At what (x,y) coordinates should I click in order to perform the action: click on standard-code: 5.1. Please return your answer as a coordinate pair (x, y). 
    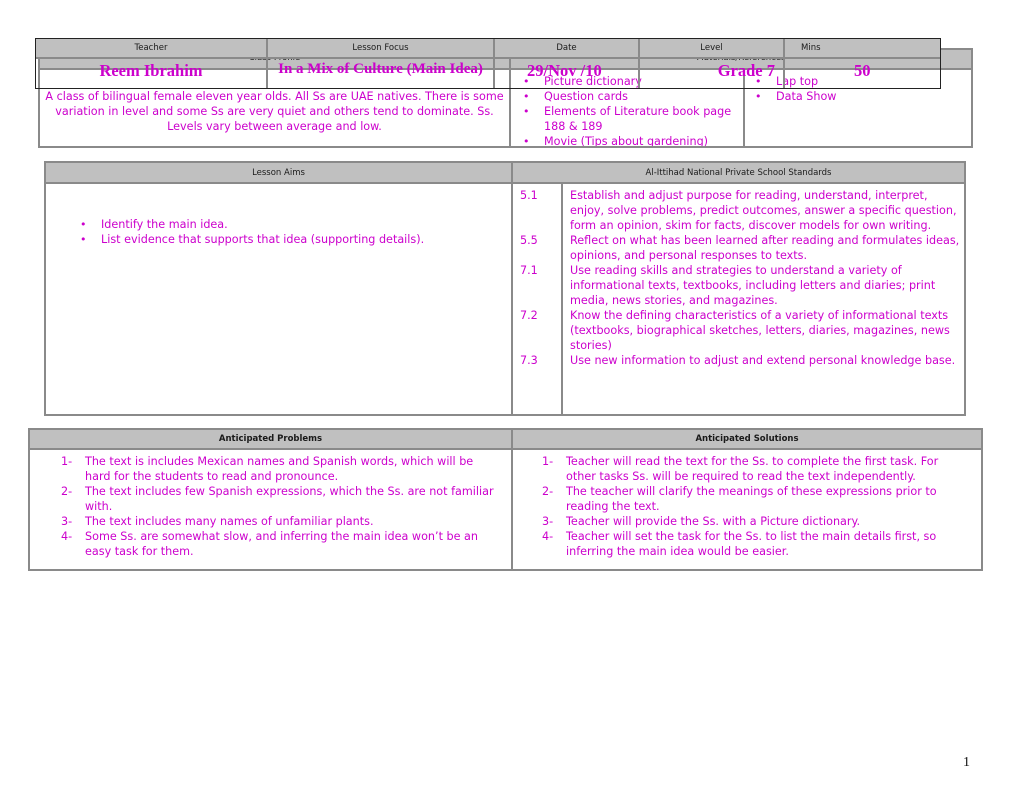
    Looking at the image, I should click on (529, 195).